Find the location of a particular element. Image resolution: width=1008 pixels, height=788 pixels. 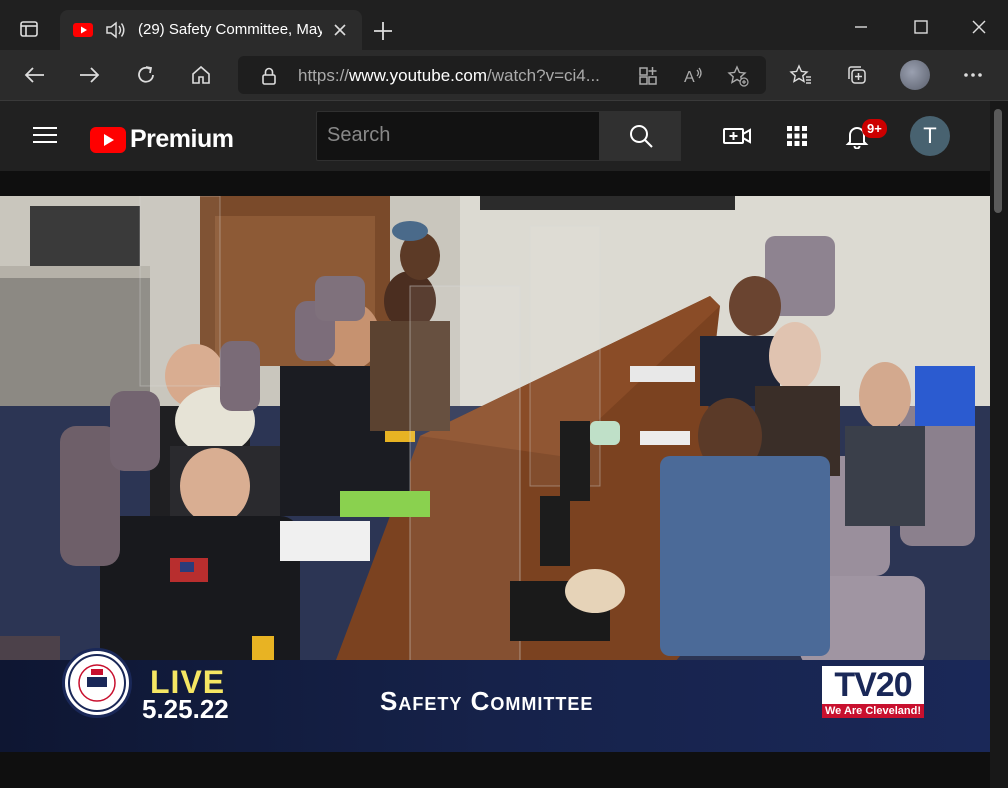

more-options-icon is located at coordinates (973, 75).